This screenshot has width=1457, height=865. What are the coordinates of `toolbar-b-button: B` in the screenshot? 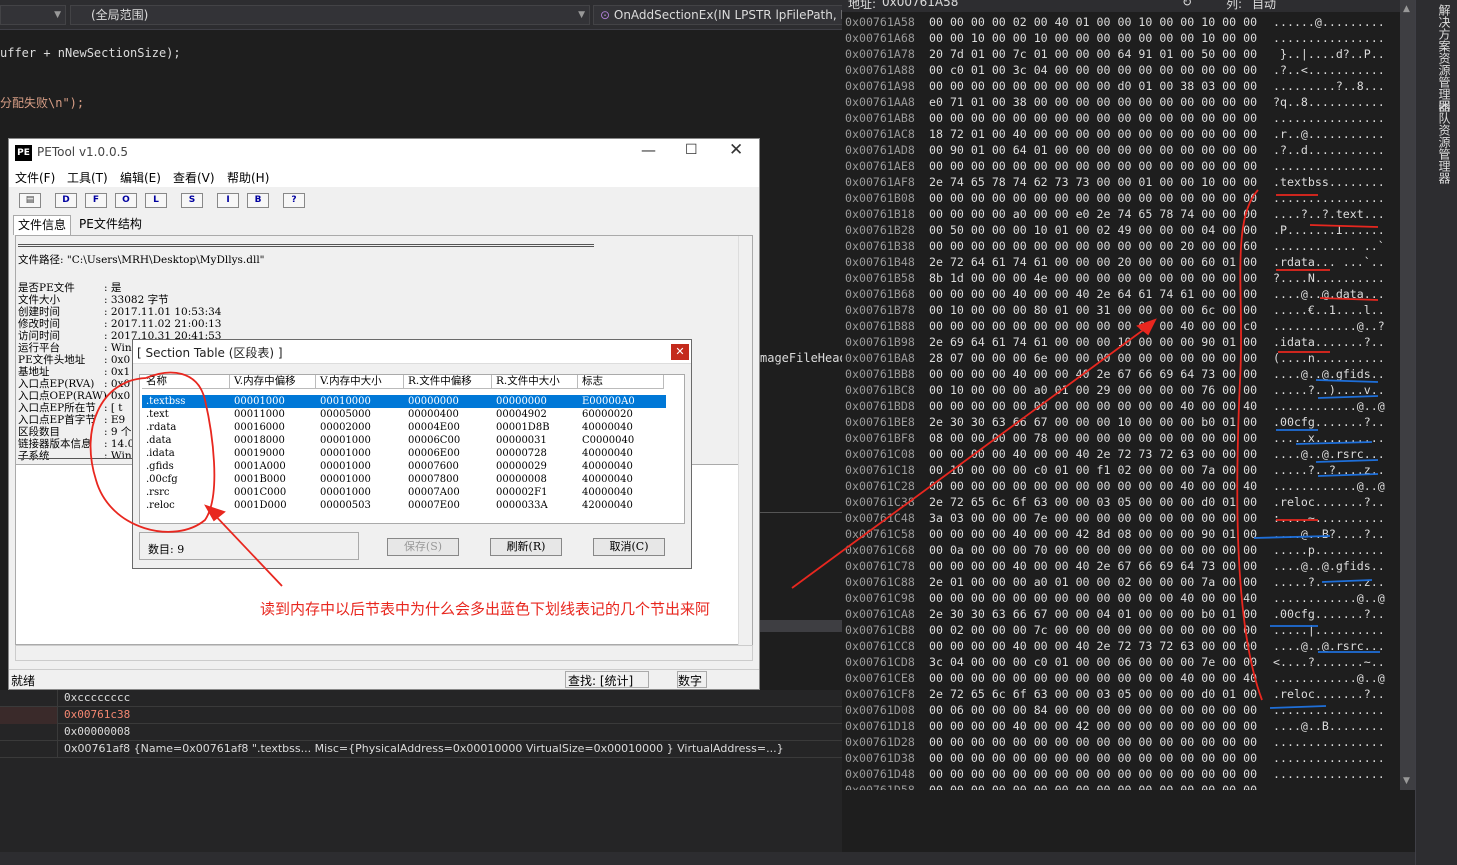 It's located at (258, 200).